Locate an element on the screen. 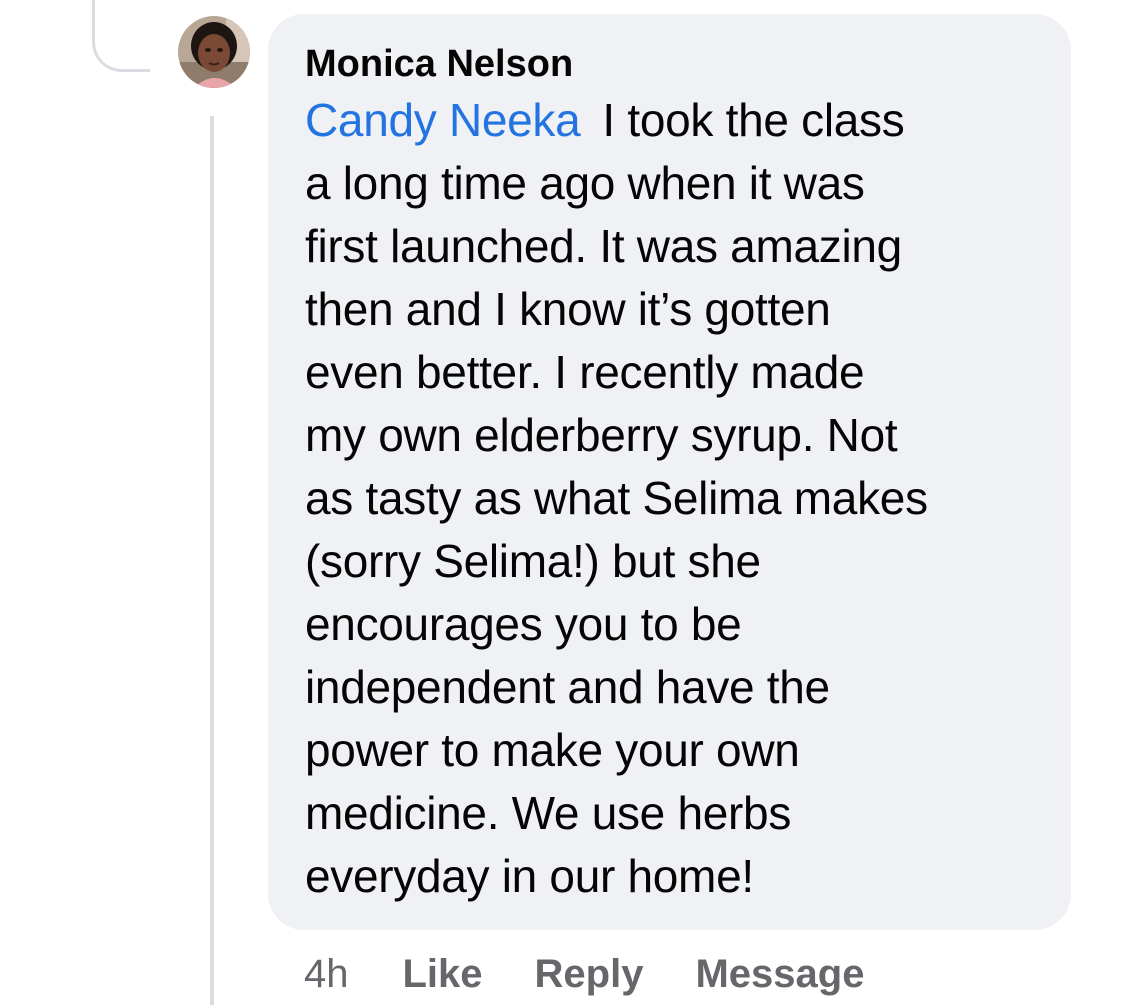 This screenshot has width=1122, height=1005. comment-line-text: I took the class is located at coordinates (753, 120).